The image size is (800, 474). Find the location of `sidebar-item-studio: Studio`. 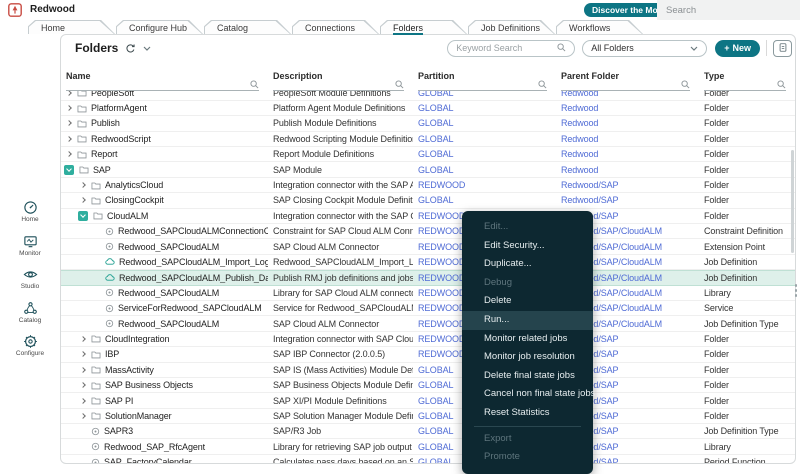

sidebar-item-studio: Studio is located at coordinates (30, 279).